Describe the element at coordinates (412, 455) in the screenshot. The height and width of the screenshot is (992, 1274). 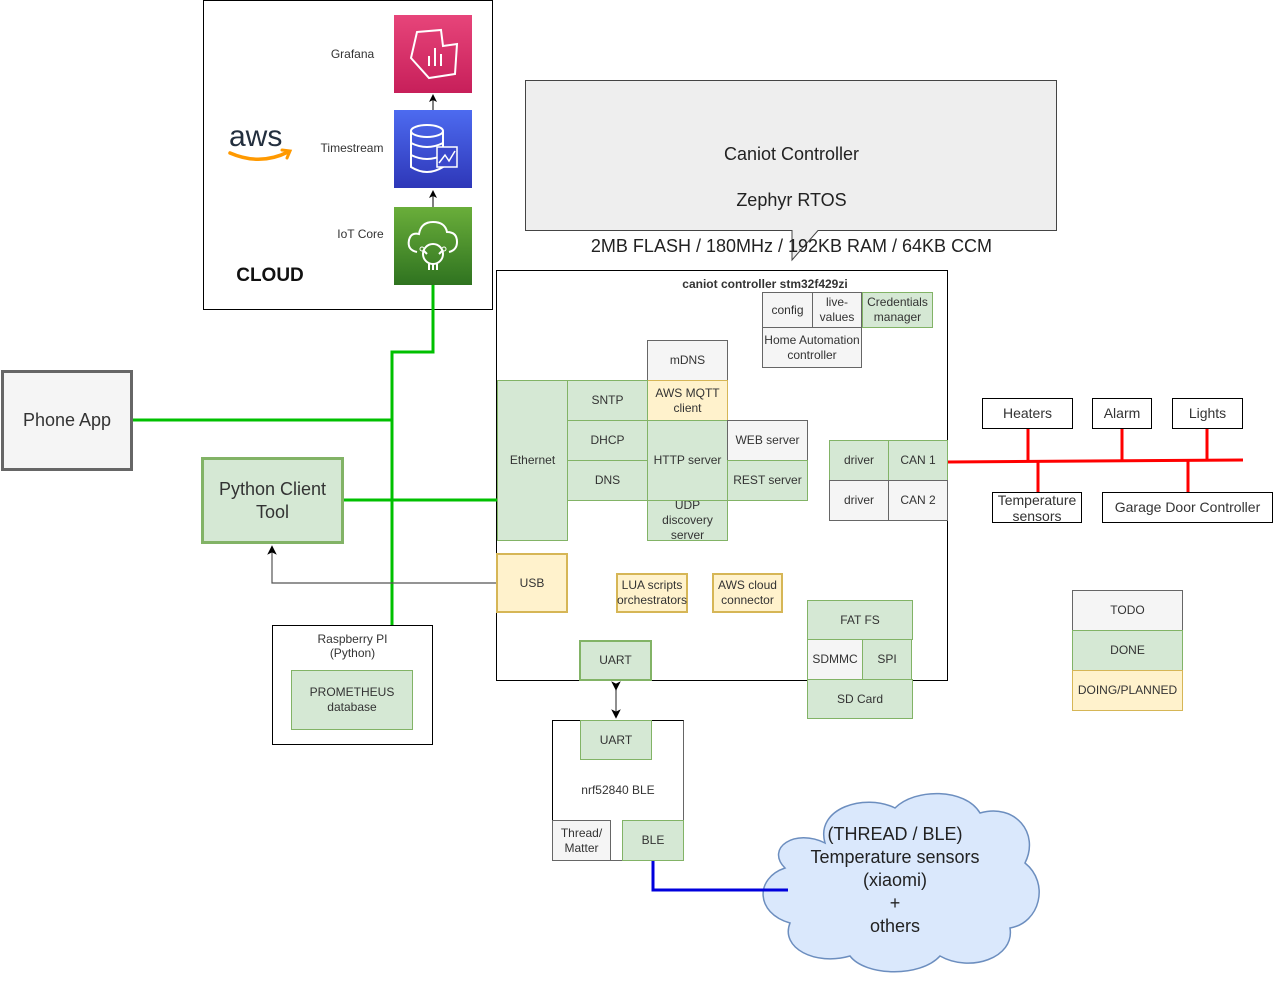
I see `network-trunk` at that location.